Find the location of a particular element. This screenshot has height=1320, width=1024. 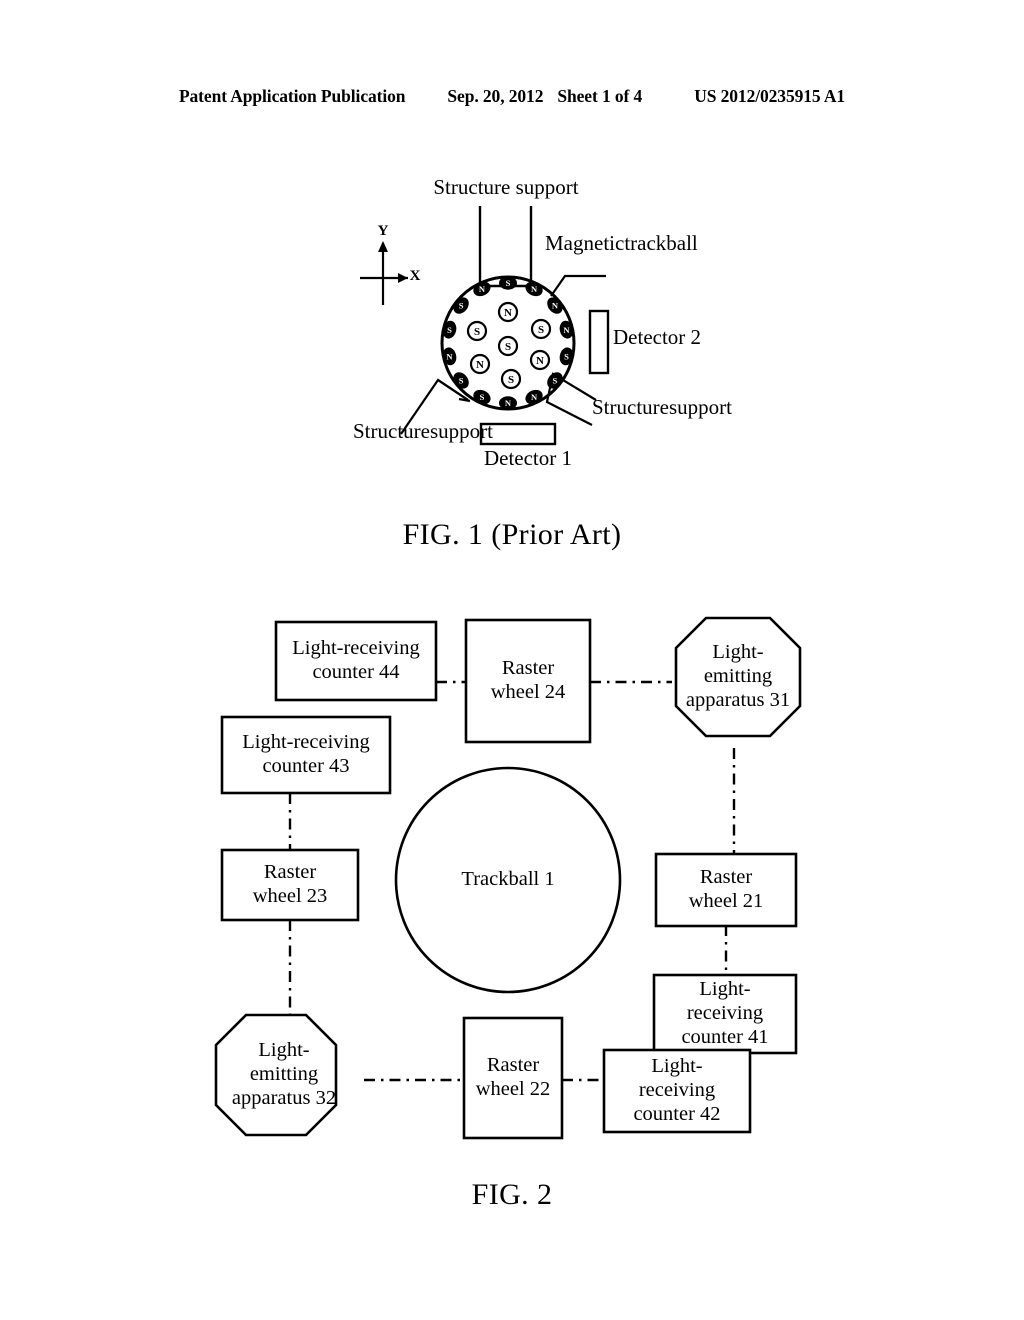

node-wheel21-shape is located at coordinates (726, 890).